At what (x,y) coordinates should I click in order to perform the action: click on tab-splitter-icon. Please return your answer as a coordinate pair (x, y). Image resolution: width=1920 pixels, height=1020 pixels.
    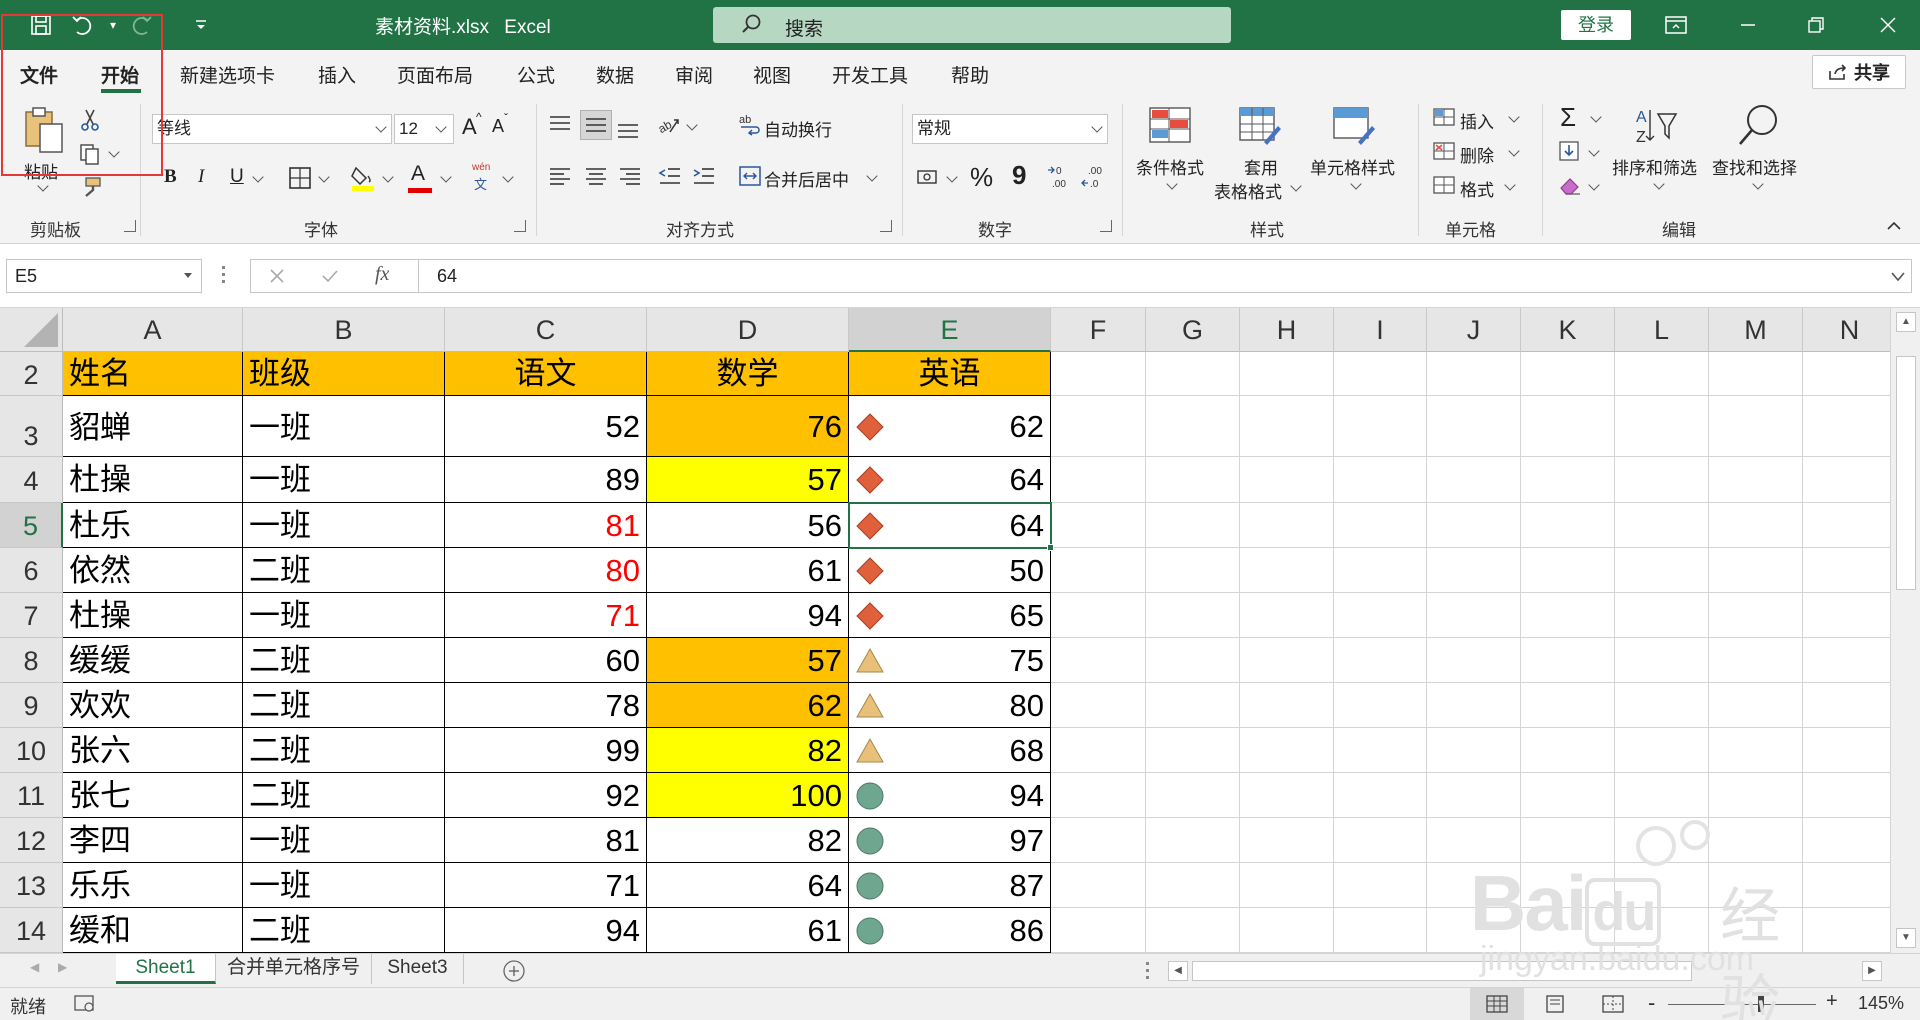
    Looking at the image, I should click on (1147, 971).